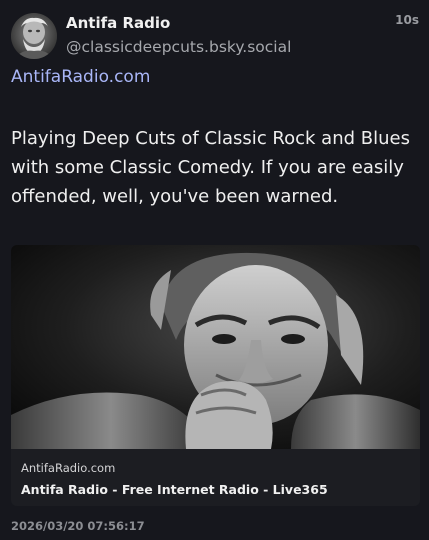 Image resolution: width=429 pixels, height=540 pixels. I want to click on author-display-name: Antifa Radio, so click(118, 23).